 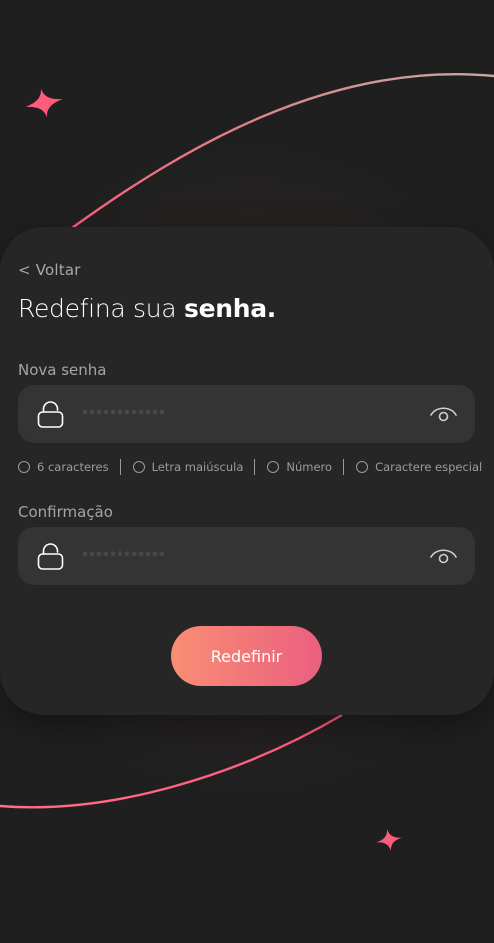 I want to click on page-title: Redefina sua senha., so click(x=147, y=308).